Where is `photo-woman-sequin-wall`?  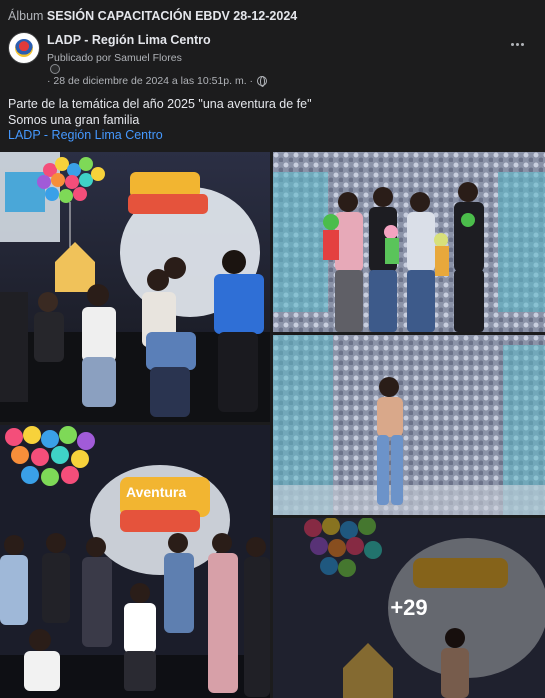 photo-woman-sequin-wall is located at coordinates (409, 425).